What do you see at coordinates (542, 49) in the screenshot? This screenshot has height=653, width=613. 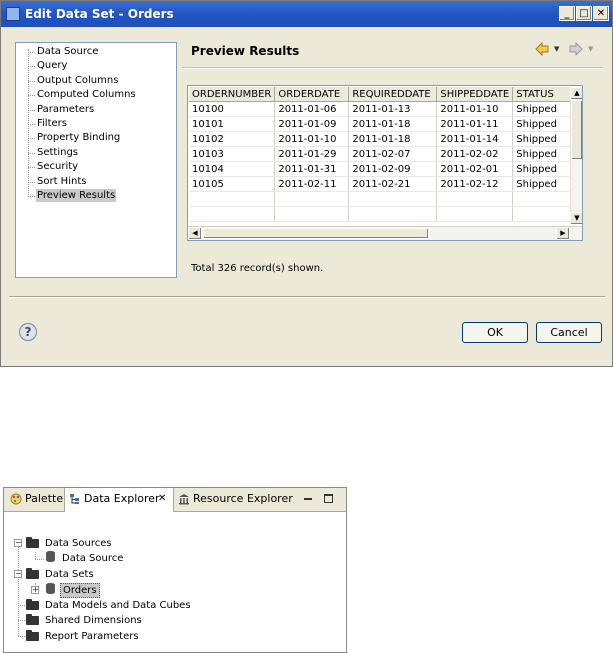 I see `back-arrow-icon` at bounding box center [542, 49].